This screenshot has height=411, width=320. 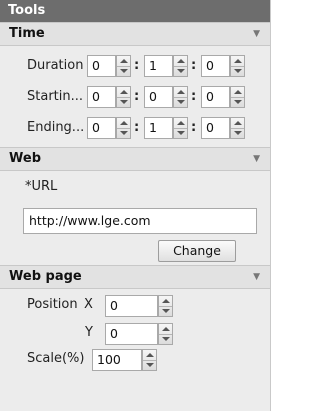 I want to click on duration-seconds-spinner, so click(x=237, y=66).